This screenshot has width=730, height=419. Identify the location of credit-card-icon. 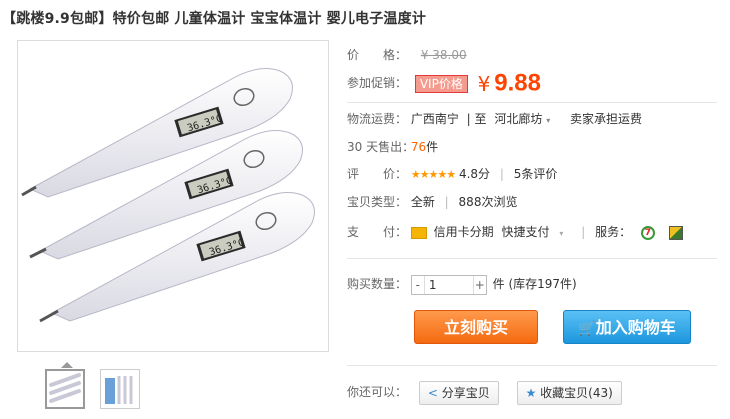
(418, 232).